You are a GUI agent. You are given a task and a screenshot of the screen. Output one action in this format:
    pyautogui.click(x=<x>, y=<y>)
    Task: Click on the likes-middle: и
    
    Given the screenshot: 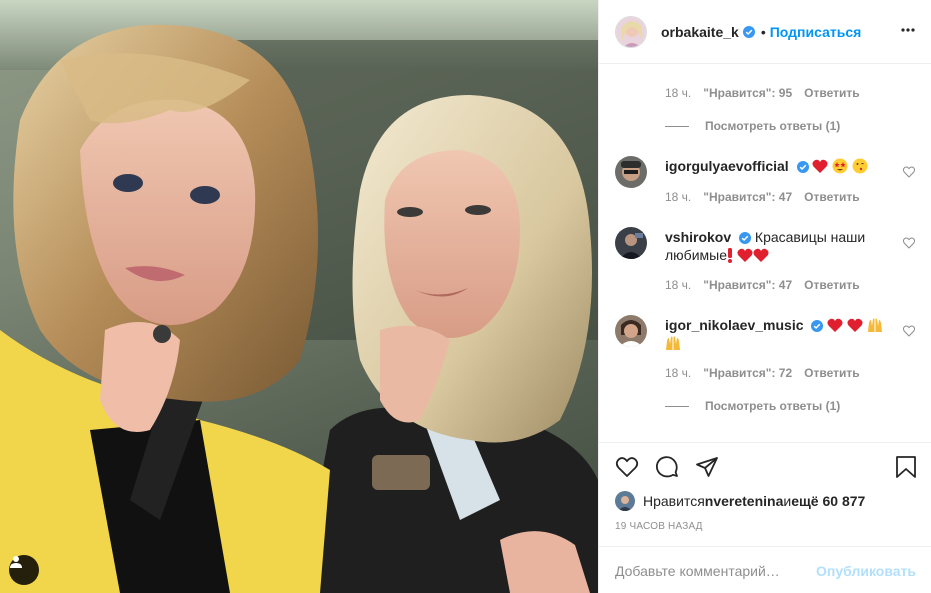 What is the action you would take?
    pyautogui.click(x=787, y=501)
    